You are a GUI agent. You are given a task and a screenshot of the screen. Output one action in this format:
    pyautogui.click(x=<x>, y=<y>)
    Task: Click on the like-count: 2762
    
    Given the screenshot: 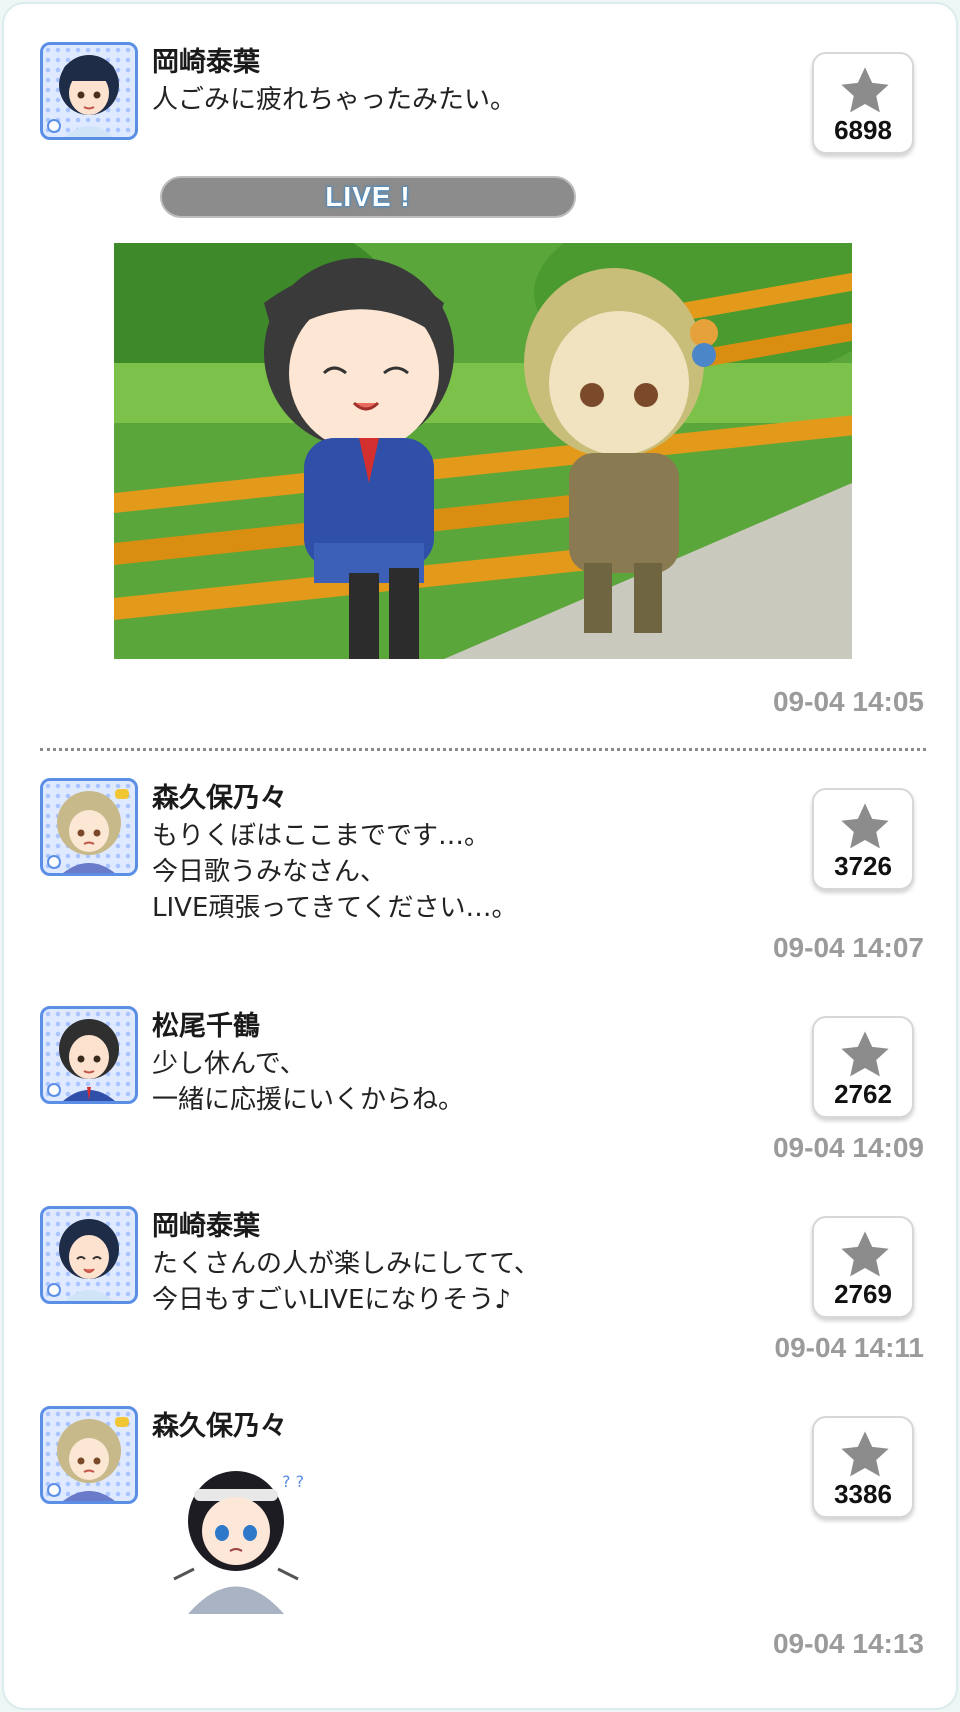 What is the action you would take?
    pyautogui.click(x=863, y=1094)
    